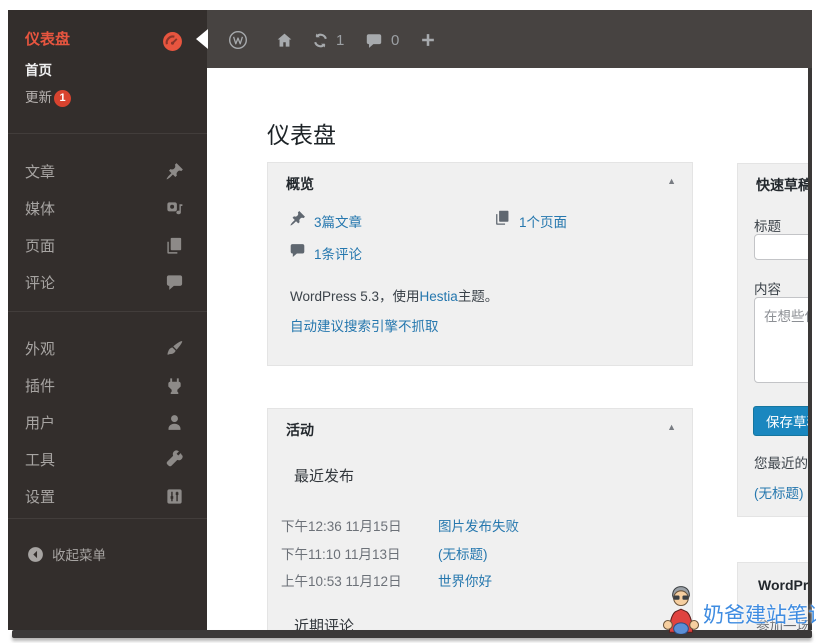  Describe the element at coordinates (395, 40) in the screenshot. I see `comments-count: 0` at that location.